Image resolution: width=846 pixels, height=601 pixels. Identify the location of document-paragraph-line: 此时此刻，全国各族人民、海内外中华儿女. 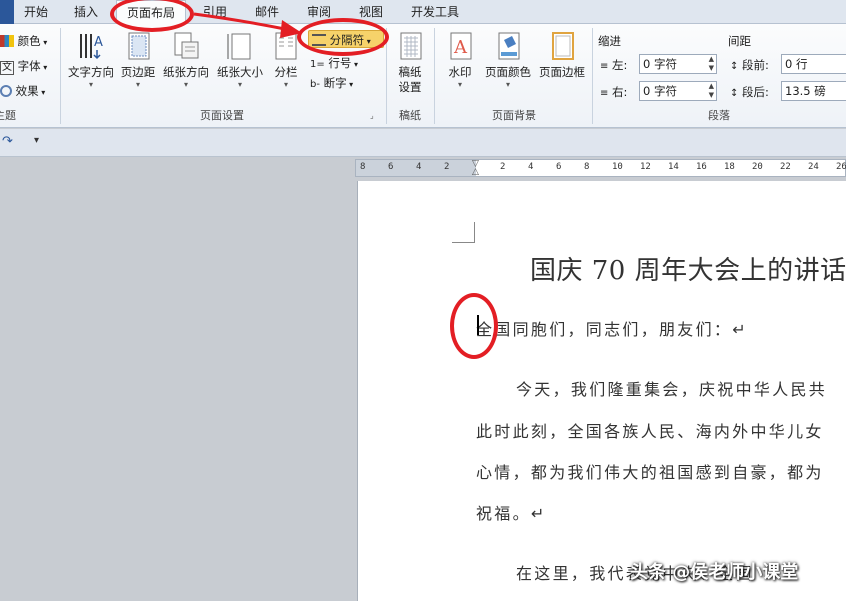
(650, 431).